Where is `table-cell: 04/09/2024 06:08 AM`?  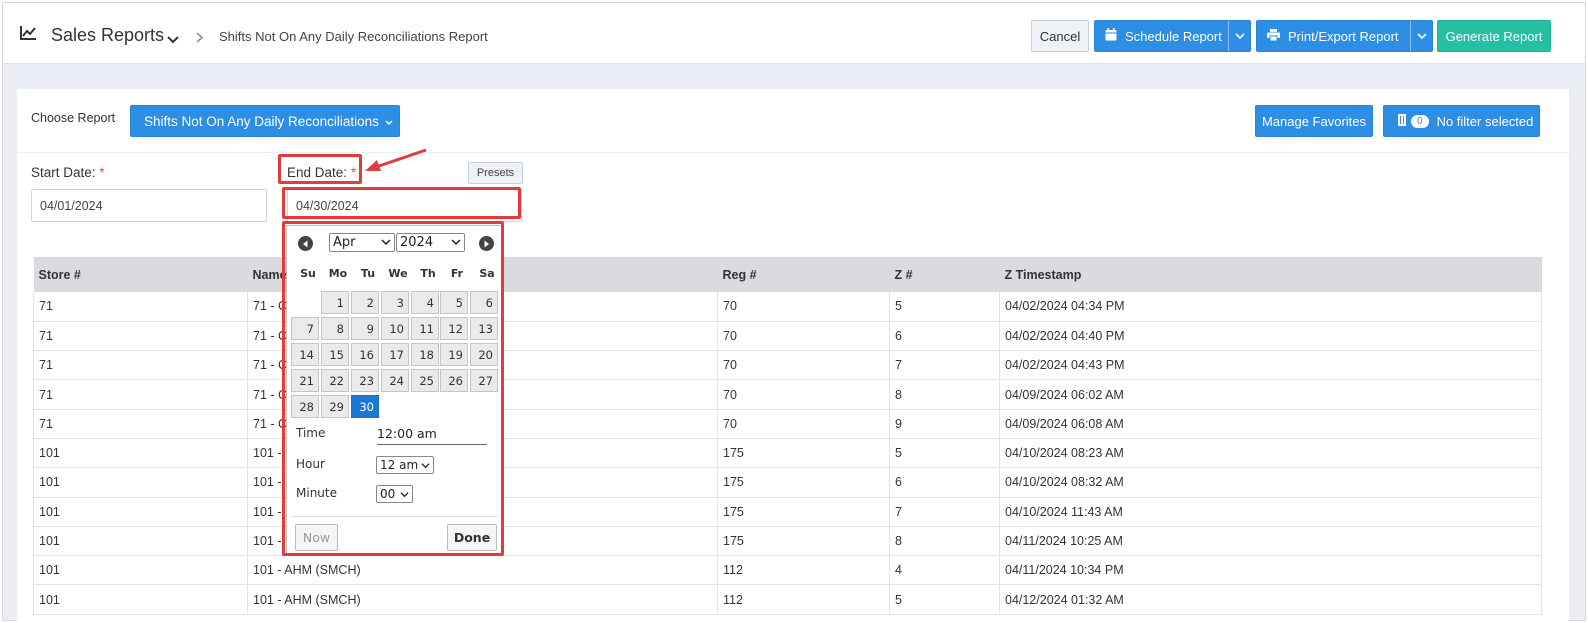
table-cell: 04/09/2024 06:08 AM is located at coordinates (1270, 424).